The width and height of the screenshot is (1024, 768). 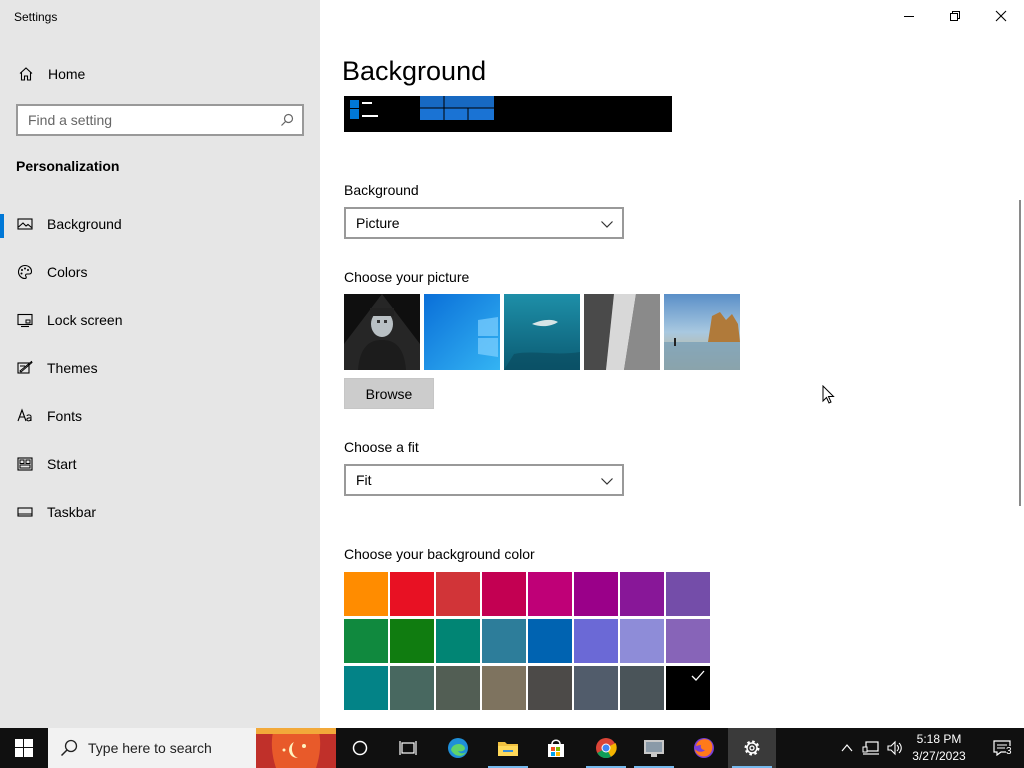 I want to click on content-scrollbar, so click(x=1020, y=353).